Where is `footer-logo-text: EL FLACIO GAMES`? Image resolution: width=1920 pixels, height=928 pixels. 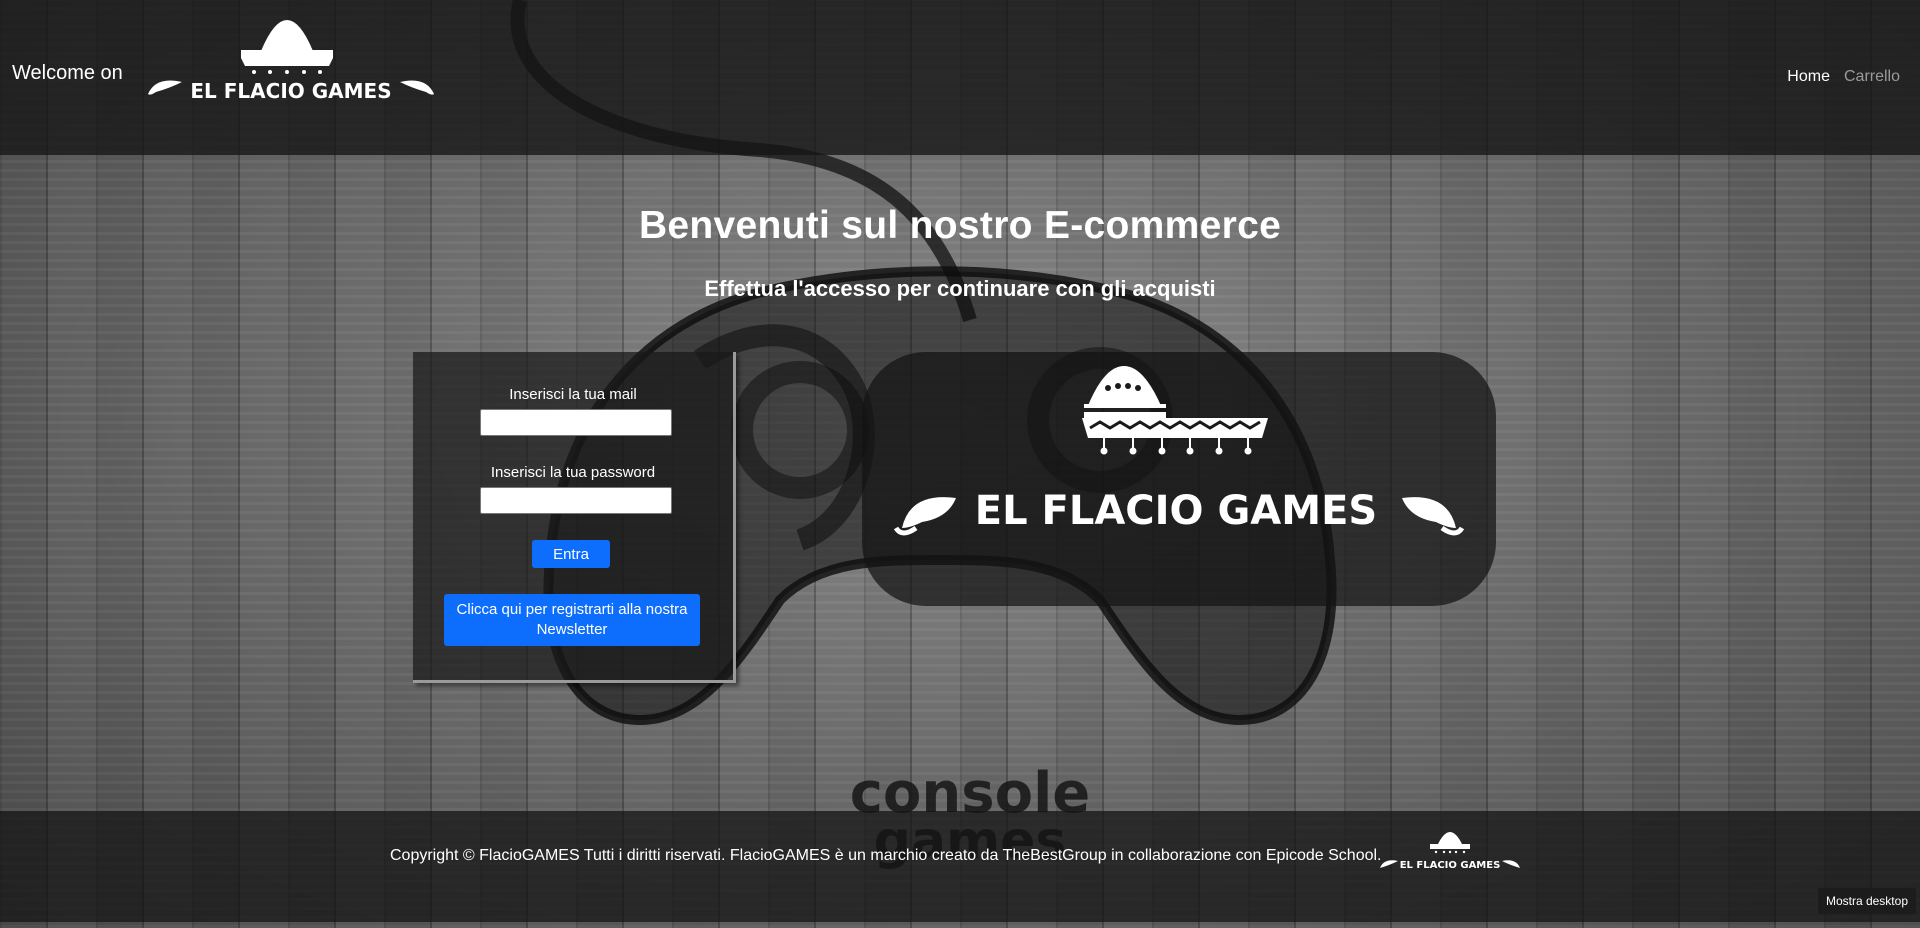
footer-logo-text: EL FLACIO GAMES is located at coordinates (1450, 865).